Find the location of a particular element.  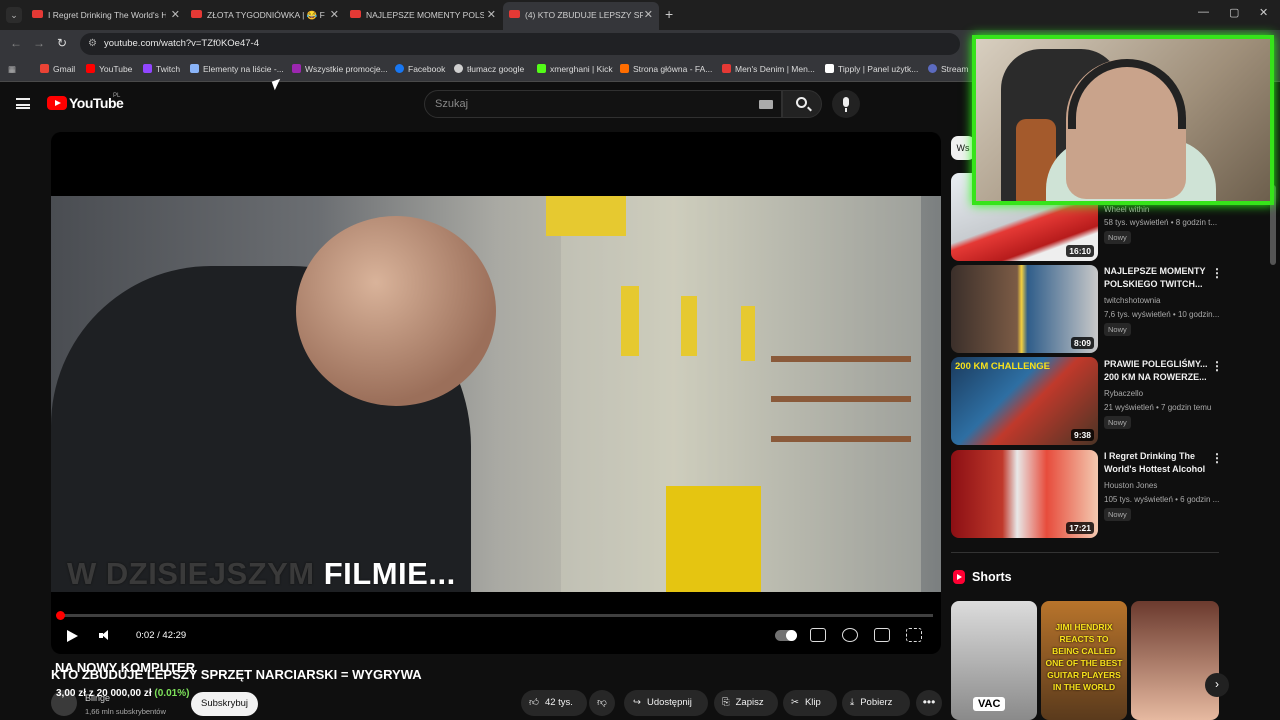

video-duration: 17:21 is located at coordinates (1080, 528).